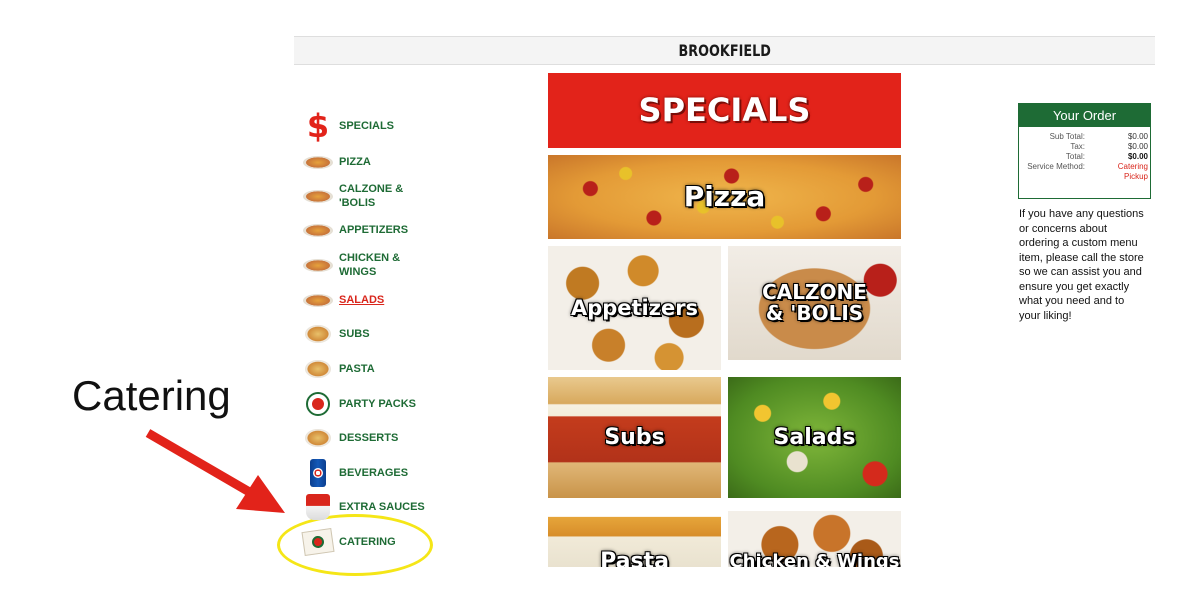 This screenshot has width=1200, height=601. I want to click on tile-title: CALZONE & 'BOLIS, so click(814, 302).